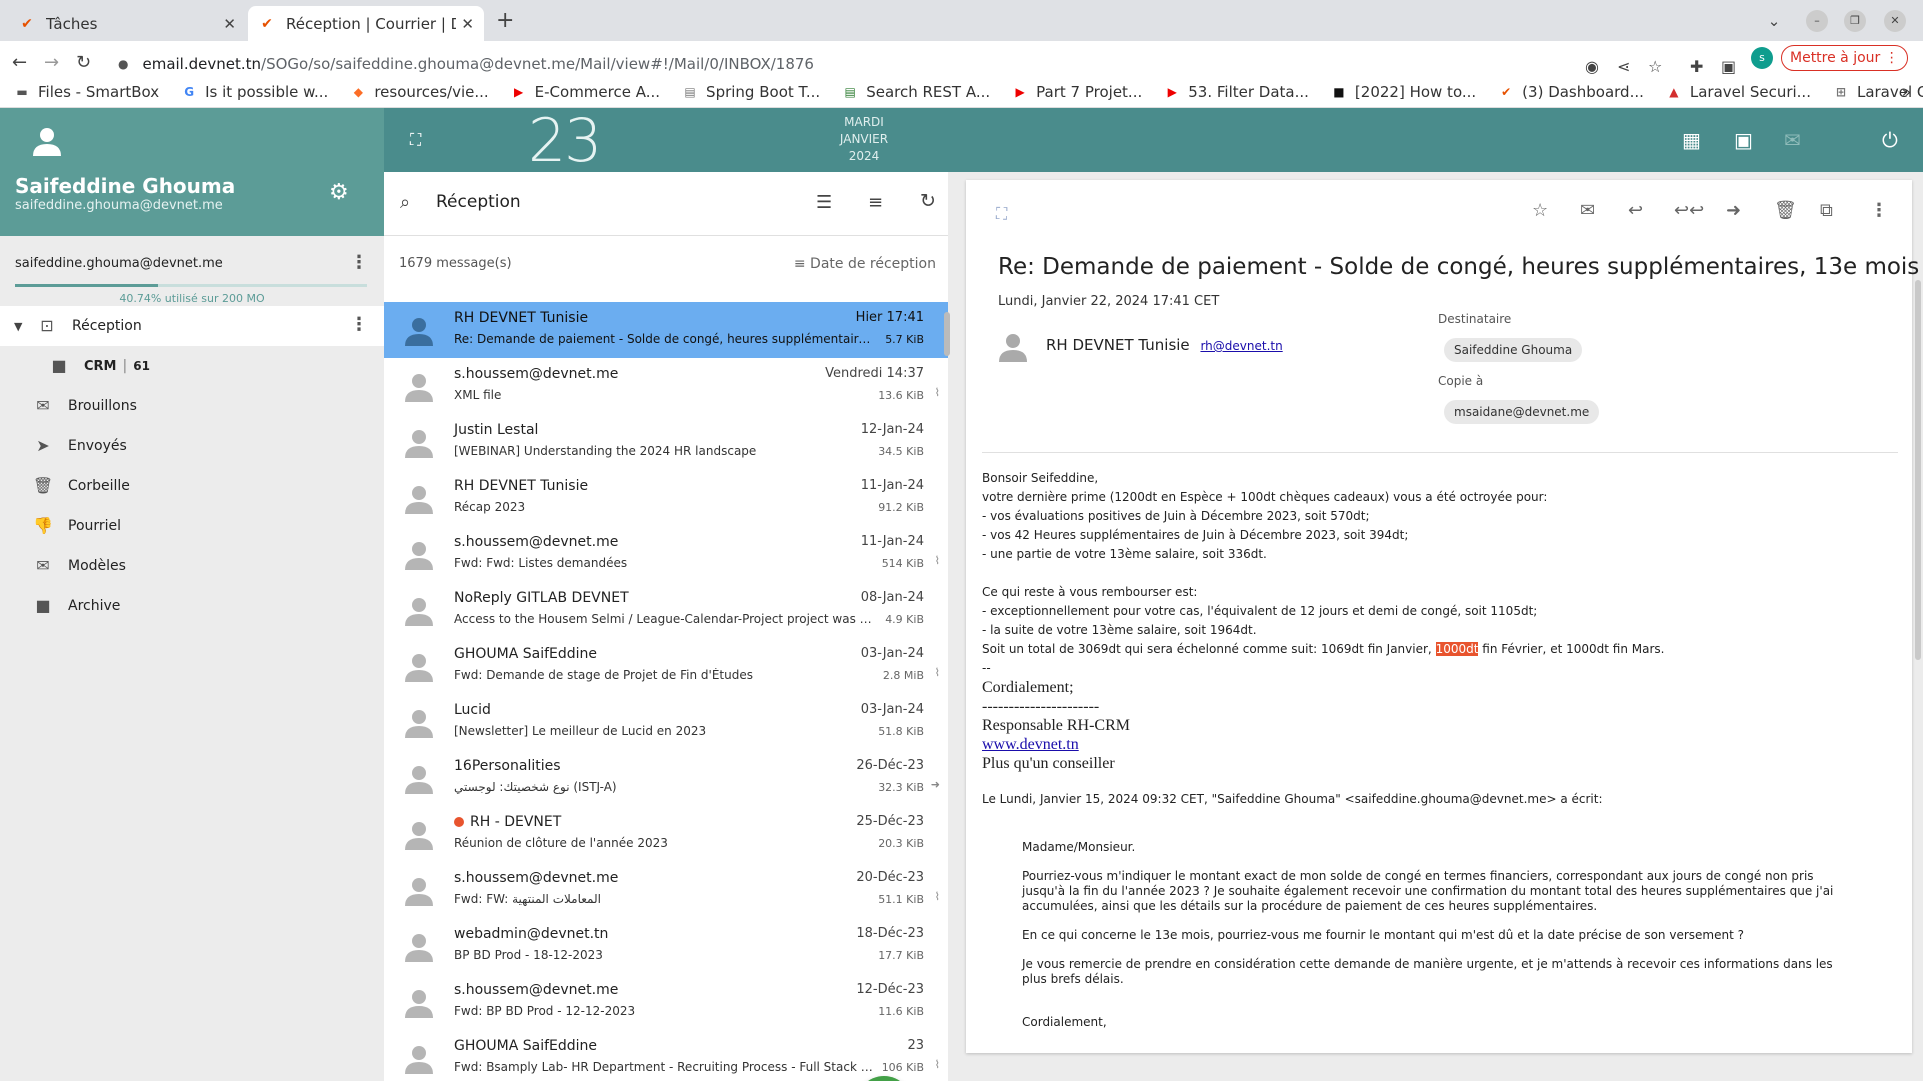 The image size is (1923, 1081). Describe the element at coordinates (1592, 66) in the screenshot. I see `eye-icon: ◉` at that location.